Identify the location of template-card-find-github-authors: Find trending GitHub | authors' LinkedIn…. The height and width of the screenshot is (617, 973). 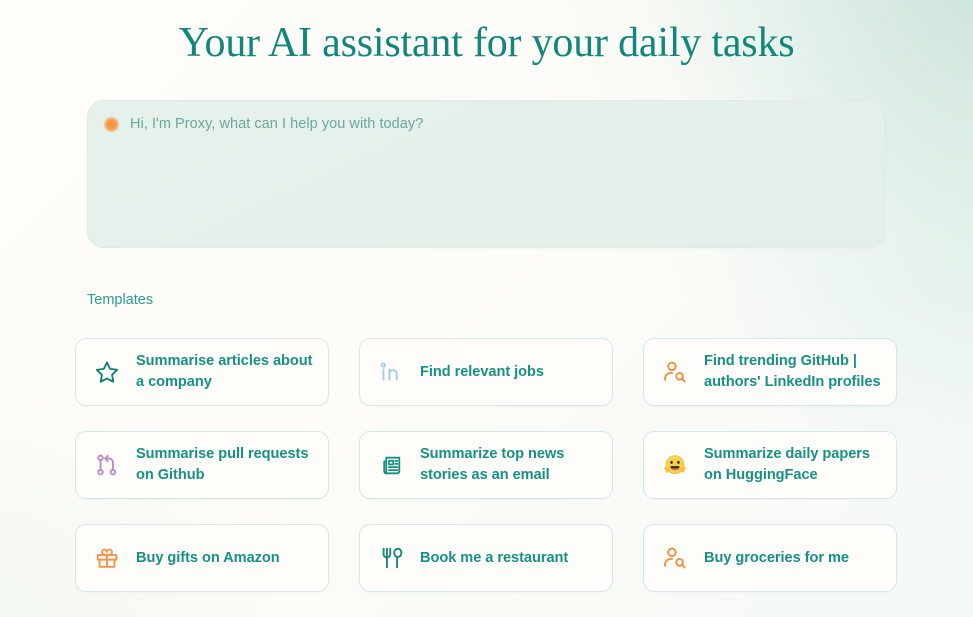
(770, 372).